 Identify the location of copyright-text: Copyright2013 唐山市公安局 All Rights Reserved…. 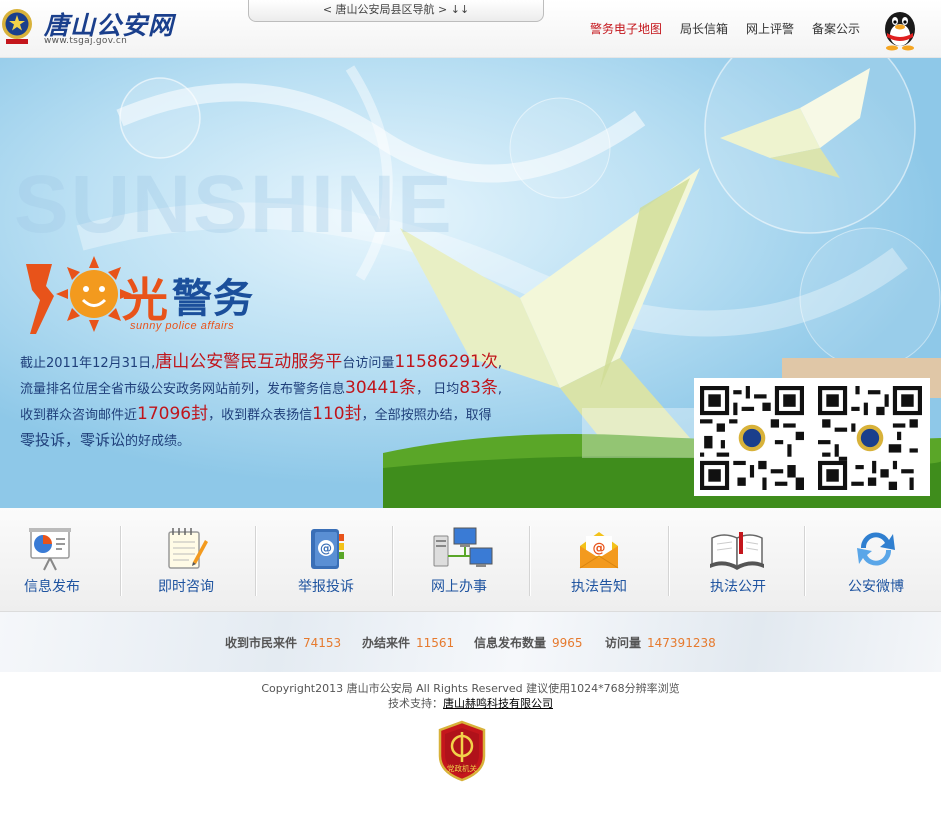
(470, 688).